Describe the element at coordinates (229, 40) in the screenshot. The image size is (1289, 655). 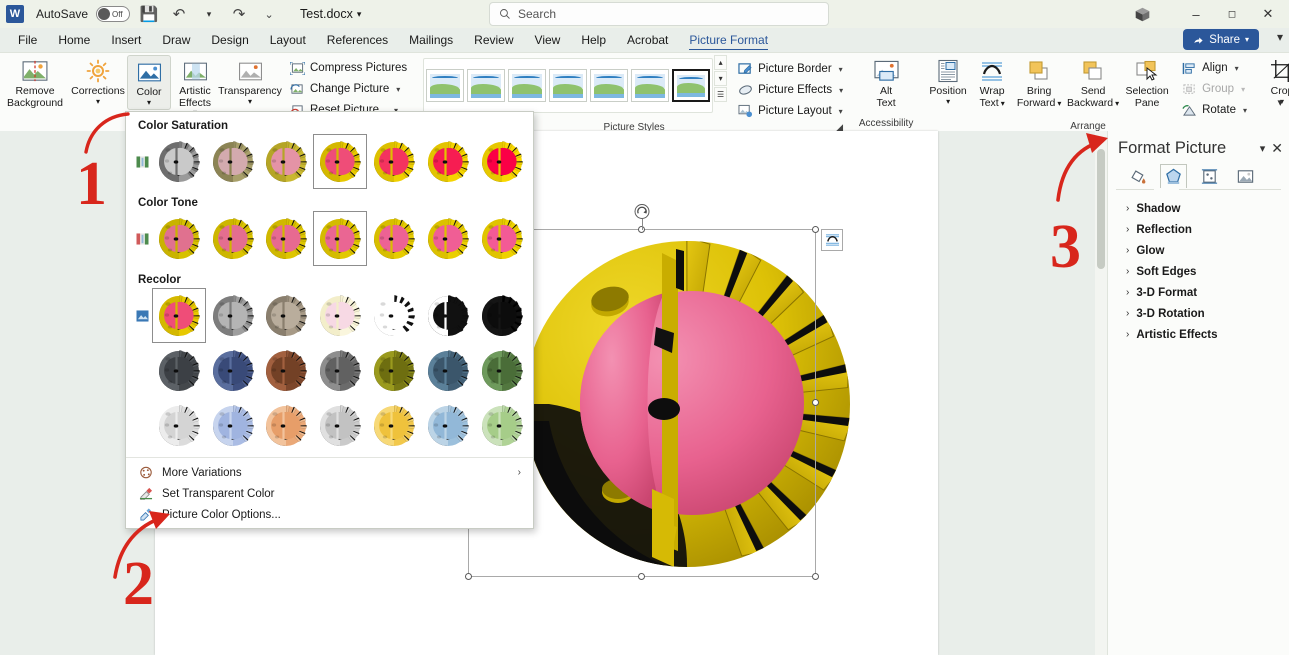
I see `ribbon-tab-design: Design` at that location.